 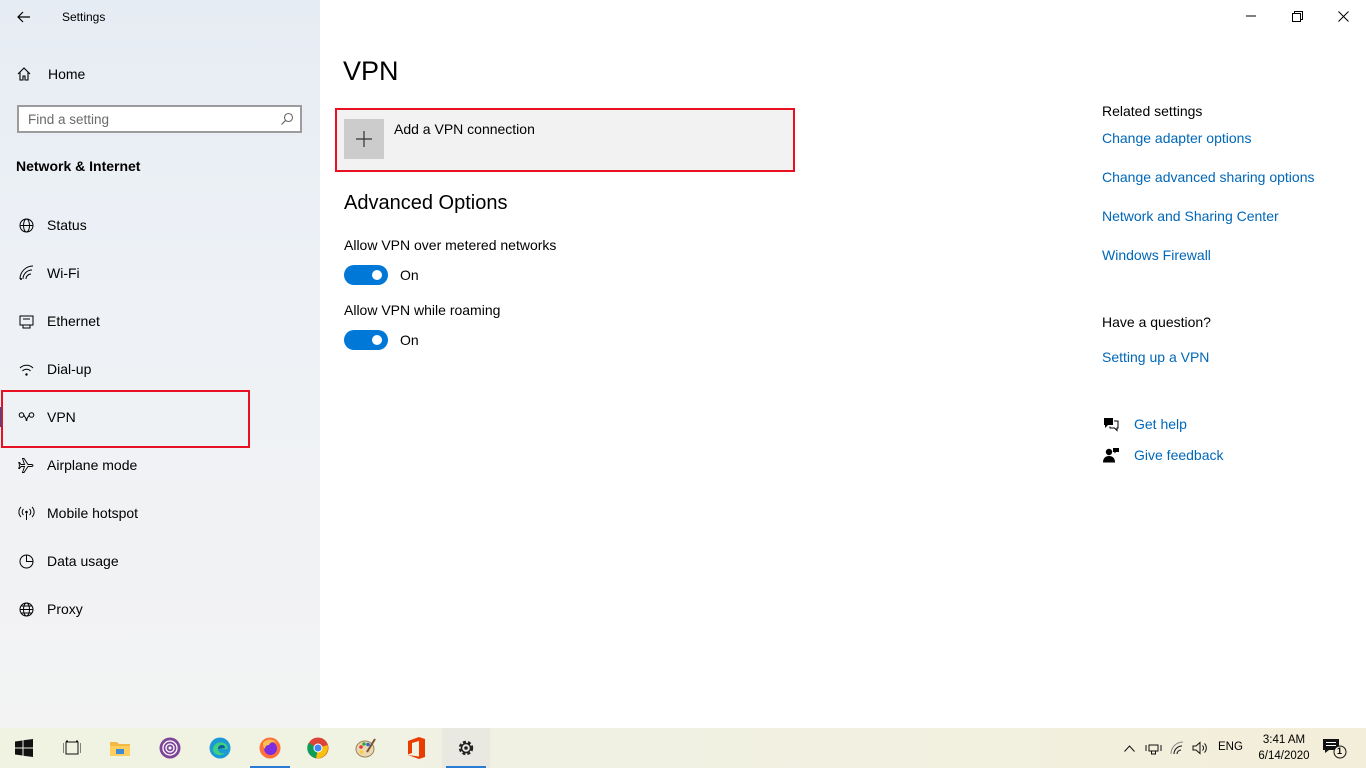 I want to click on sidebar-item-proxy: Proxy, so click(x=160, y=609).